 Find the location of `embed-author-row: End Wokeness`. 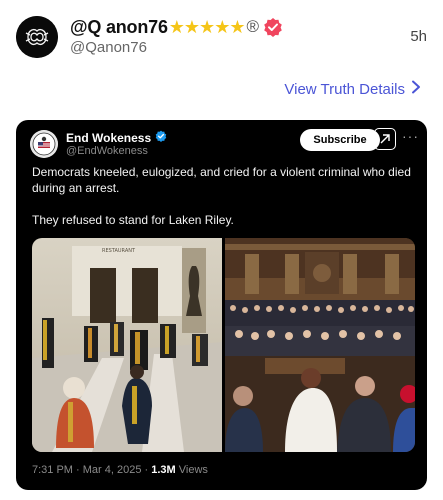

embed-author-row: End Wokeness is located at coordinates (116, 137).